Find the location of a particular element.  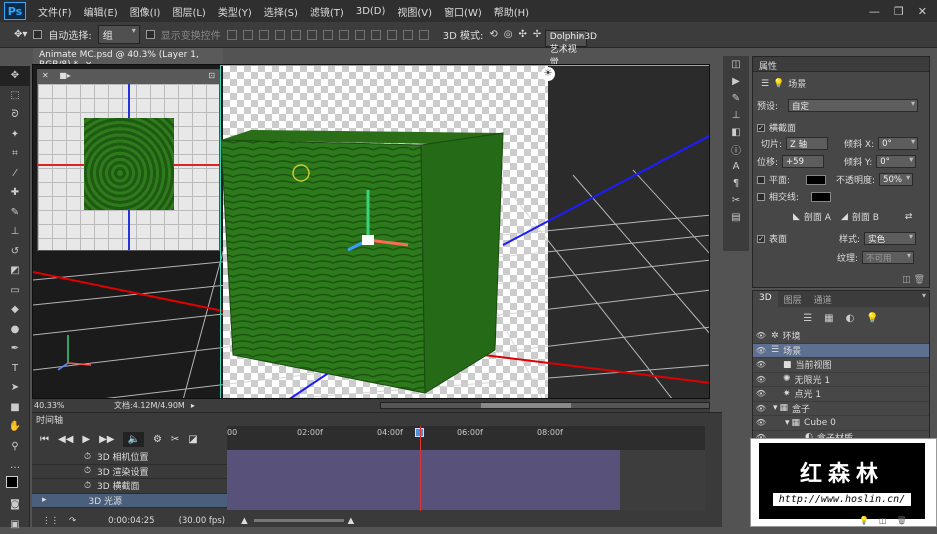

menu-file: 文件(F) is located at coordinates (55, 11).